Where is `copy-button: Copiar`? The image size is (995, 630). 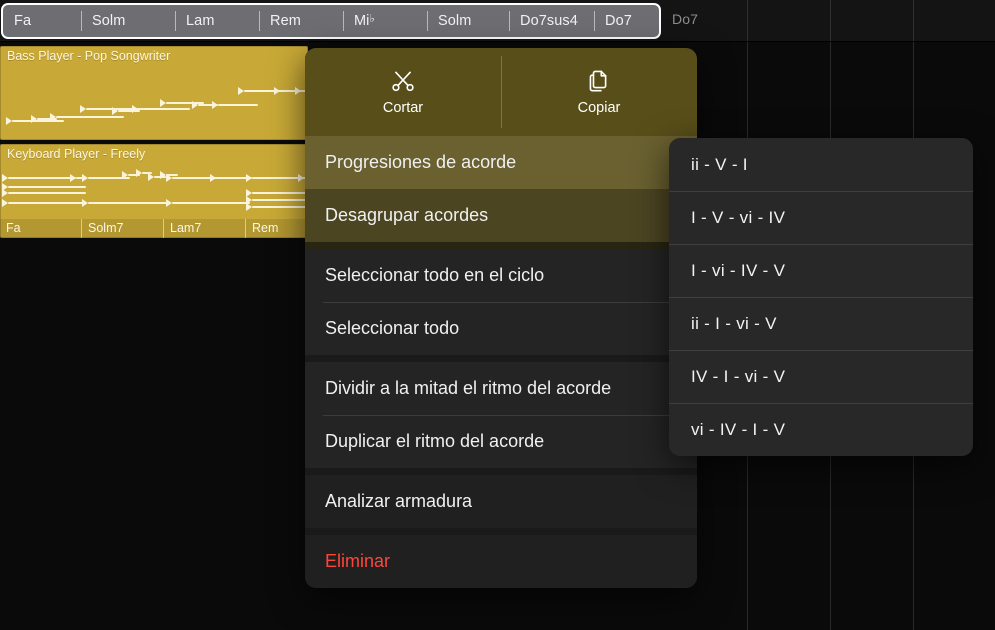
copy-button: Copiar is located at coordinates (599, 92).